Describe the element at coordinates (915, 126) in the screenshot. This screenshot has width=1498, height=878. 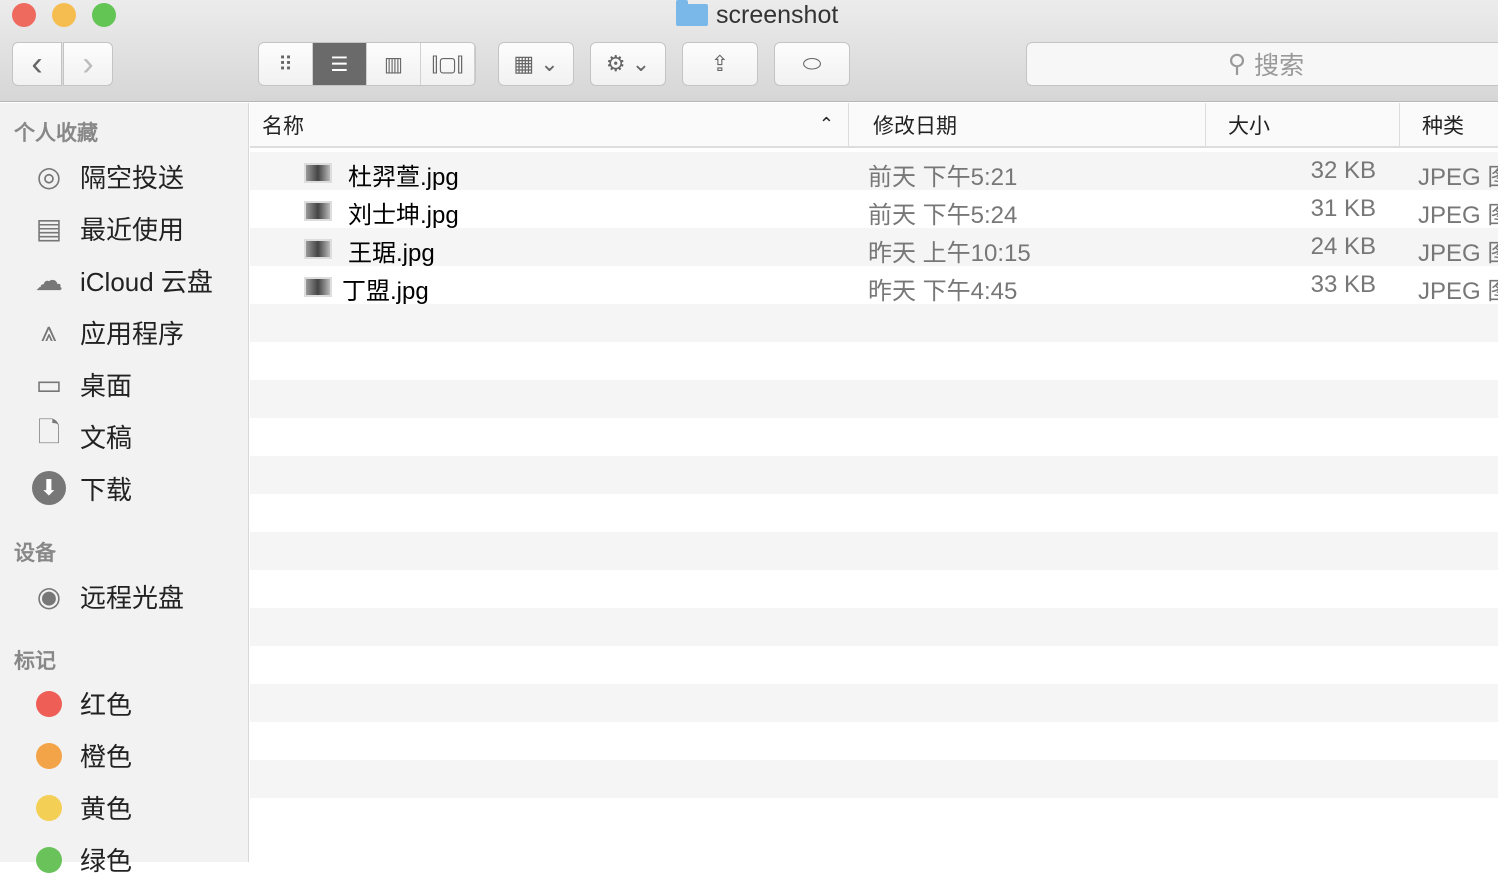
I see `column-modified-label: 修改日期` at that location.